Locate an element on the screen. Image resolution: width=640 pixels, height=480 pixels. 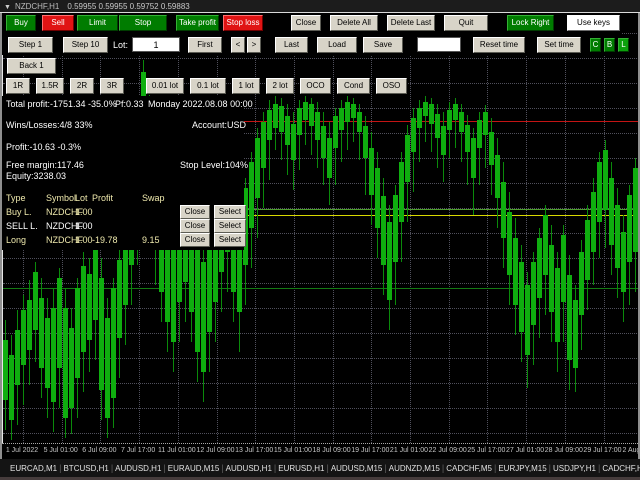
sell-button: Sell is located at coordinates (58, 23).